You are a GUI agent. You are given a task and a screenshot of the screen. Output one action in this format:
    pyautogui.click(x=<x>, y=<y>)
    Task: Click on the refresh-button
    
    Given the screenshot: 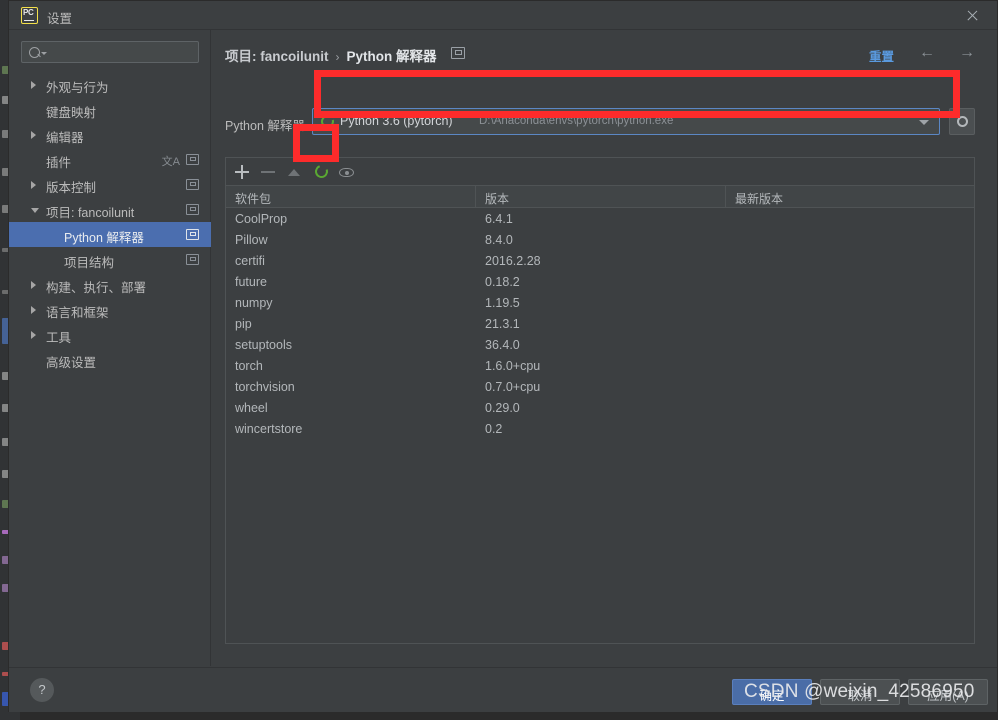 What is the action you would take?
    pyautogui.click(x=321, y=171)
    